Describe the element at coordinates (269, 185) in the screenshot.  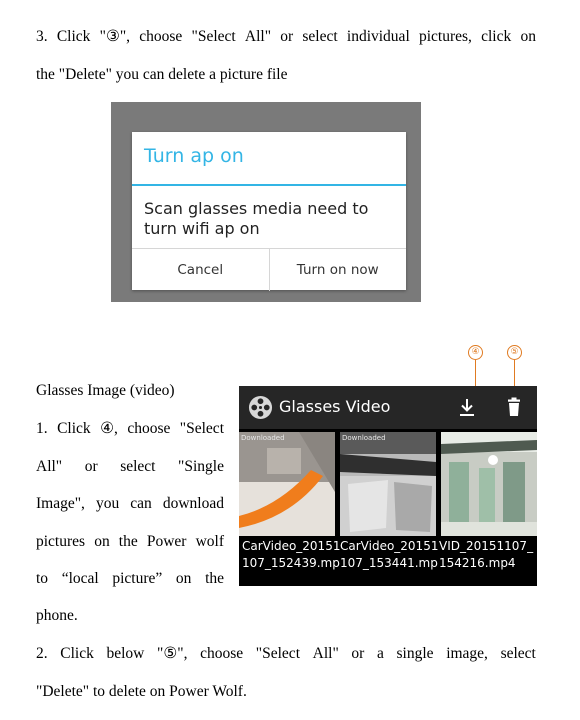
I see `dialog-divider` at that location.